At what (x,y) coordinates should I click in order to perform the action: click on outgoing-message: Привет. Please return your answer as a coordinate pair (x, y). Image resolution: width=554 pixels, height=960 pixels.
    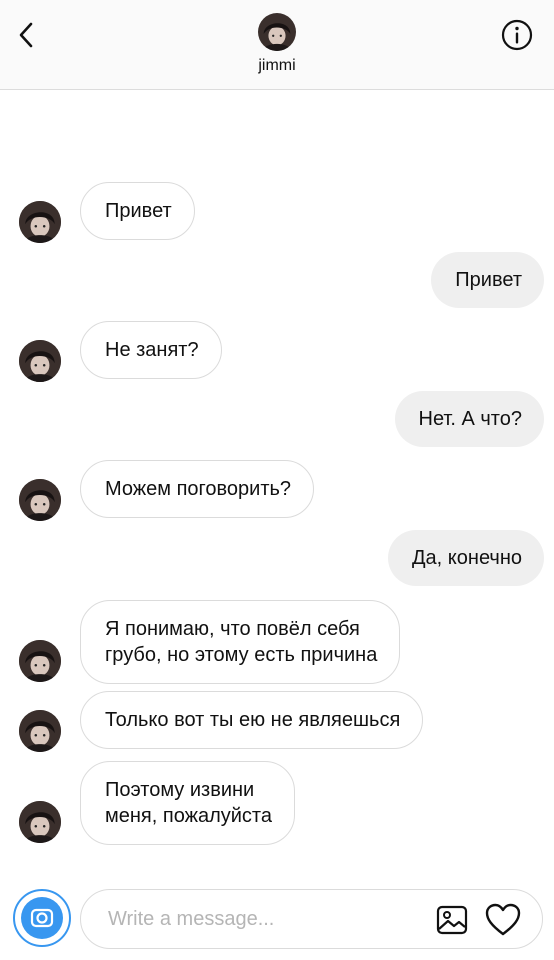
    Looking at the image, I should click on (487, 280).